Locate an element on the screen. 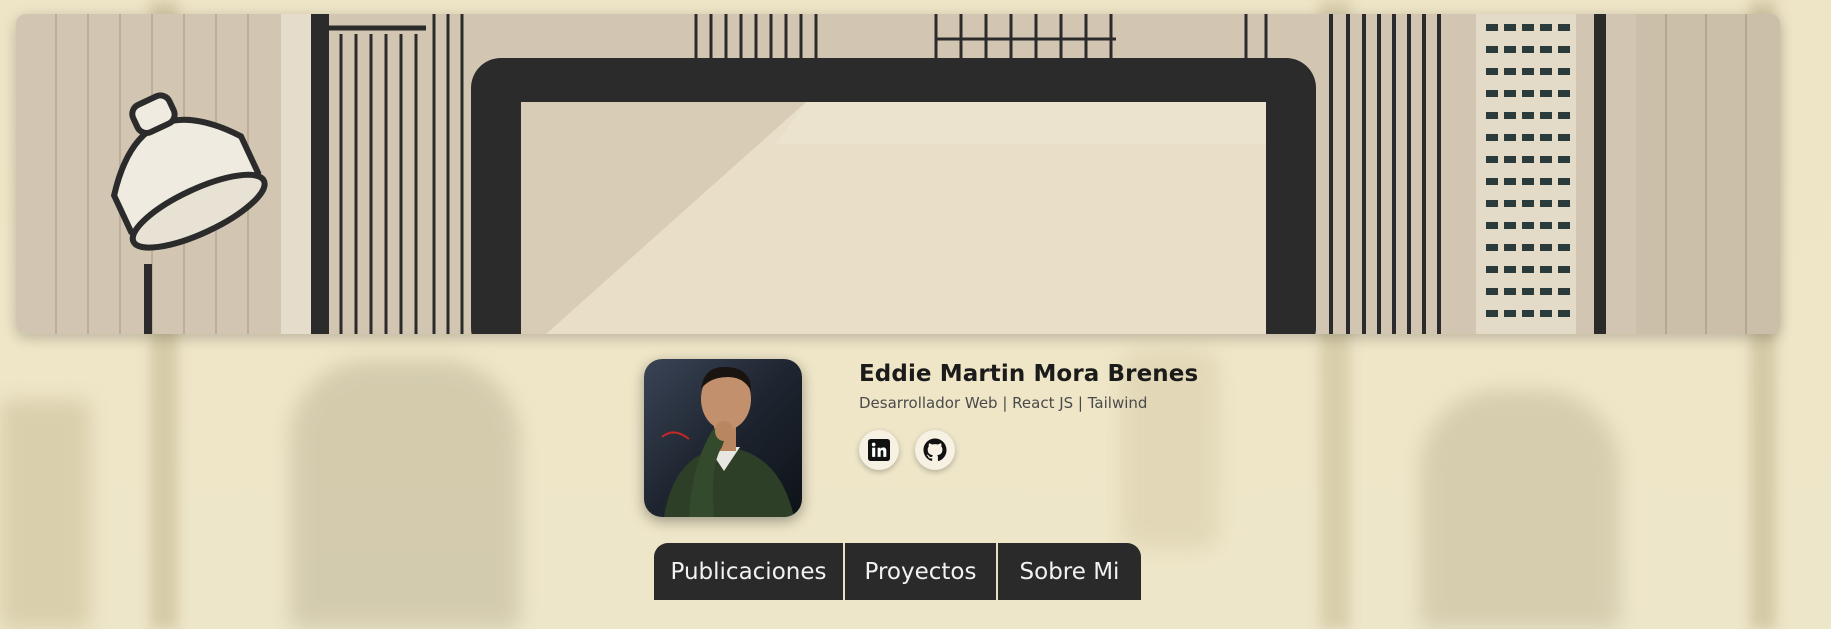 The height and width of the screenshot is (629, 1831). profile-name: Eddie Martin Mora Brenes is located at coordinates (1029, 374).